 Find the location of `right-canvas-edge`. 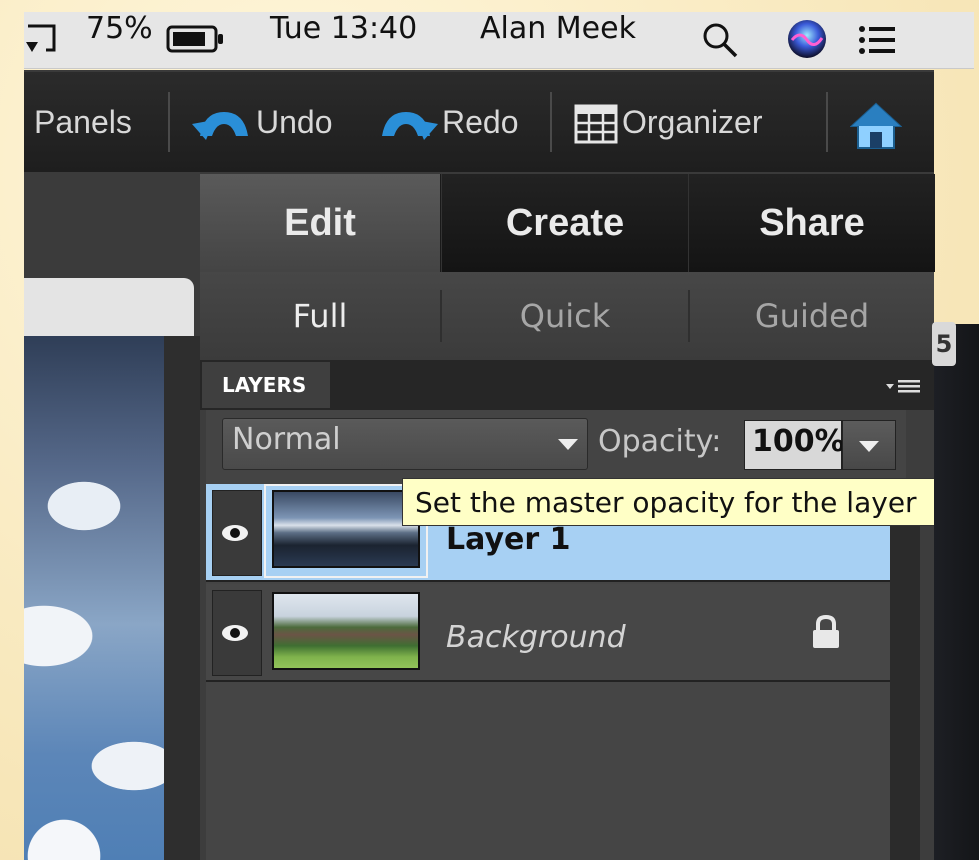

right-canvas-edge is located at coordinates (956, 592).